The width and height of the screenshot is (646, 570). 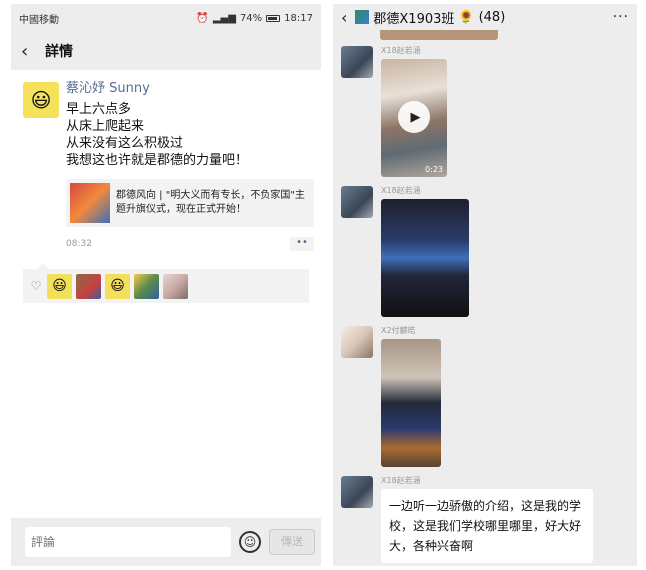 What do you see at coordinates (125, 143) in the screenshot?
I see `post-line: 从来没有这么积极过` at bounding box center [125, 143].